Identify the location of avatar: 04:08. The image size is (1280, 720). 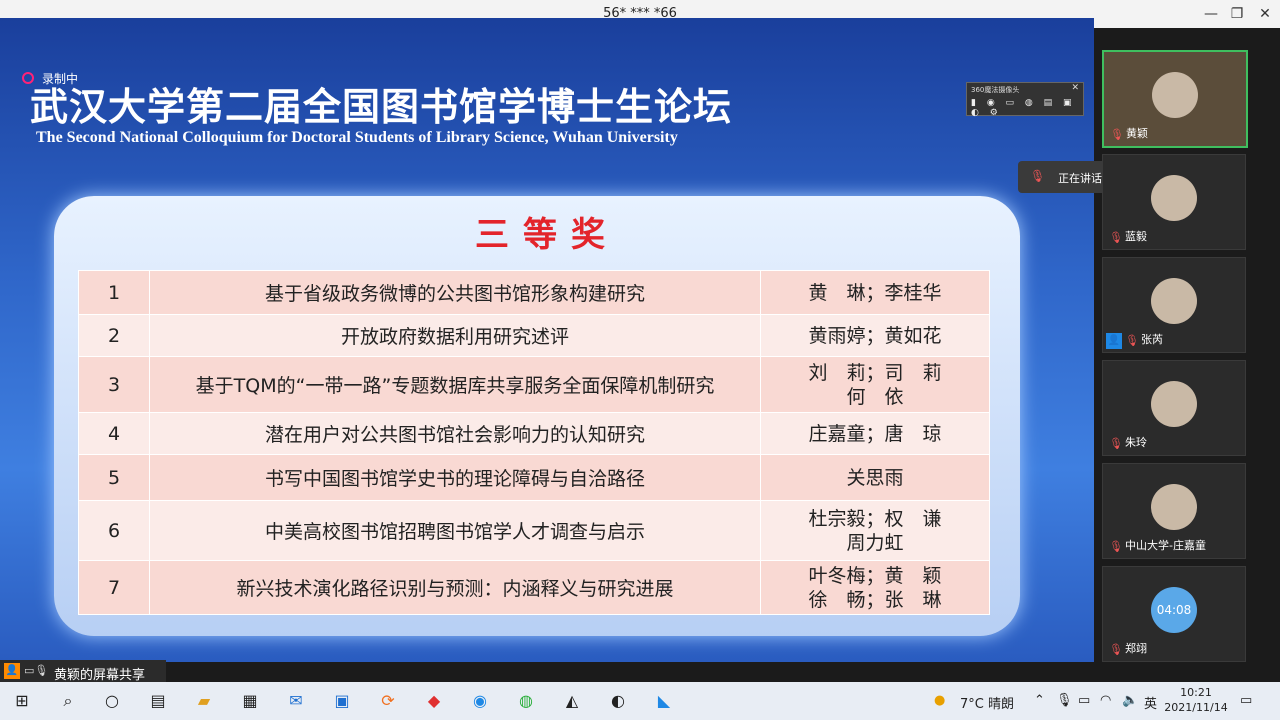
(1174, 610).